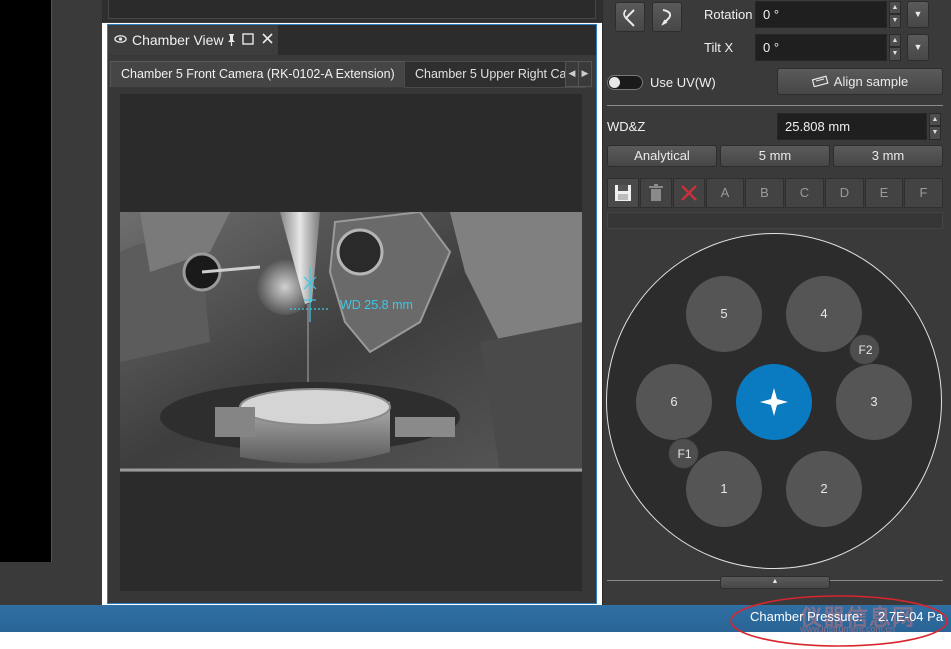 Image resolution: width=951 pixels, height=649 pixels. I want to click on upper-panel-content, so click(352, 9).